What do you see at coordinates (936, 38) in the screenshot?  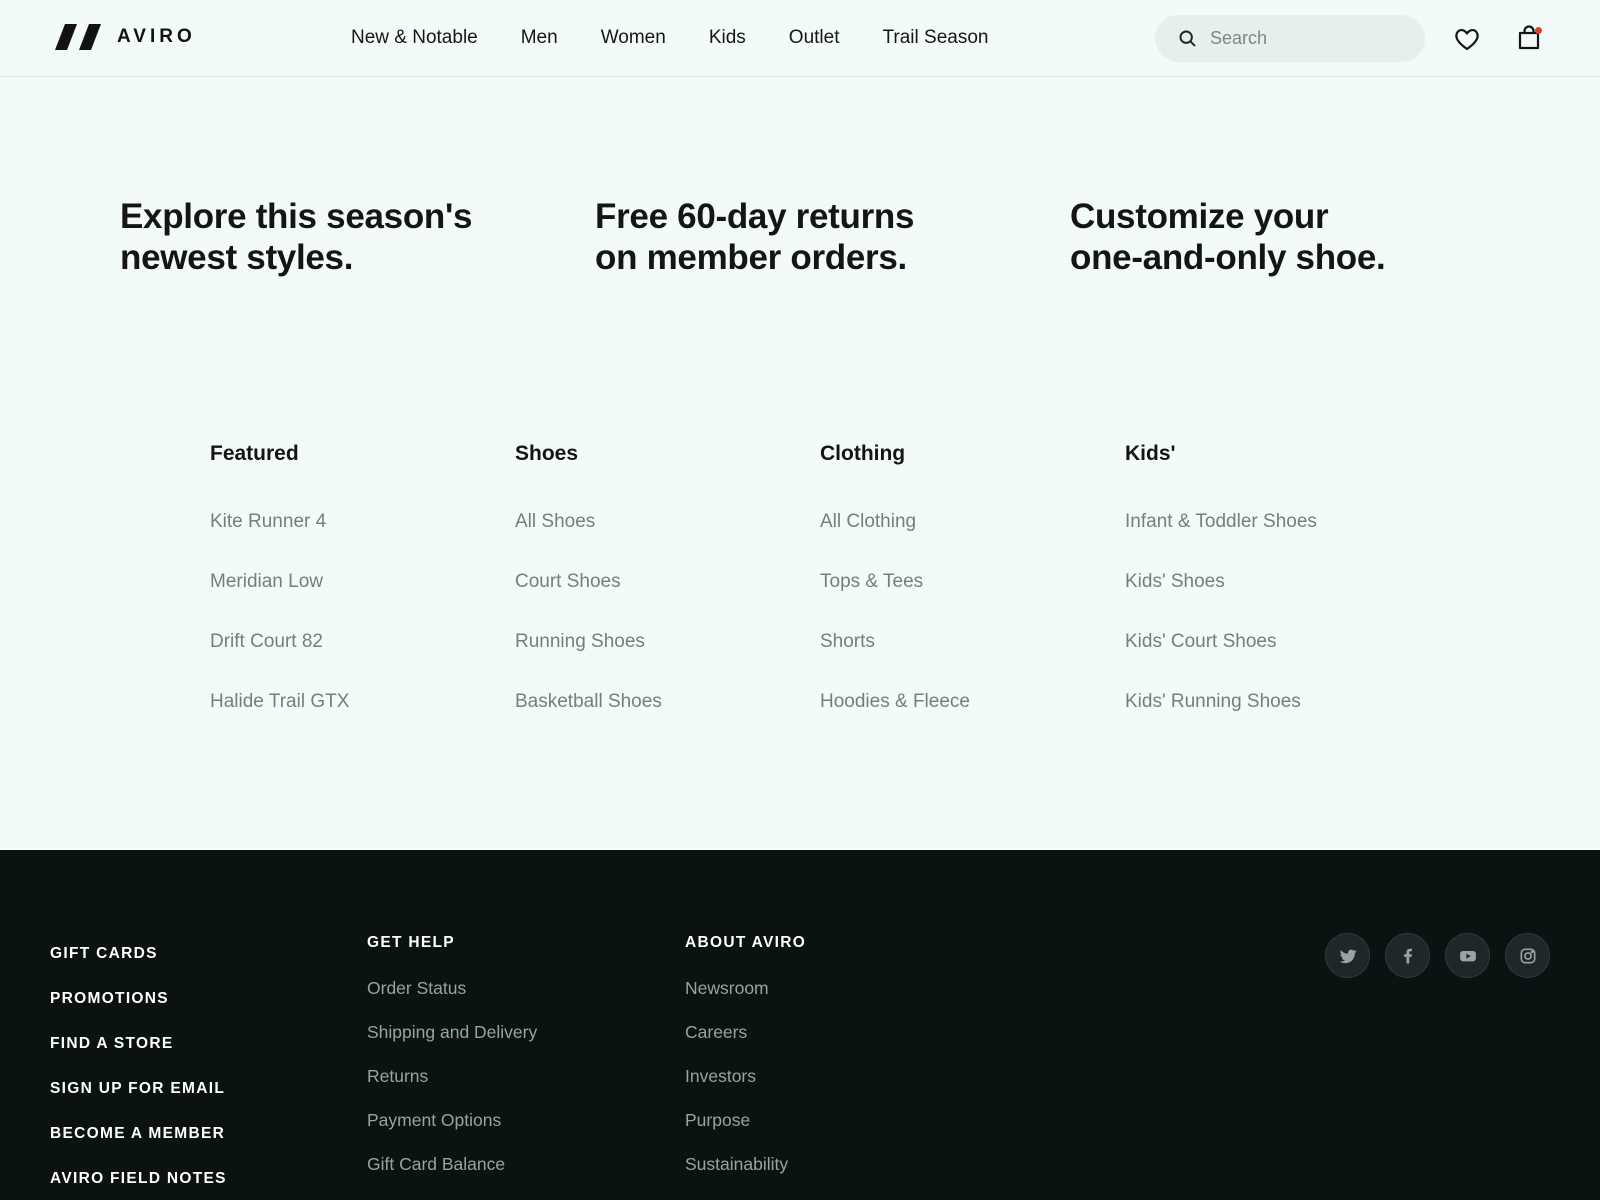 I see `nav-trail-season: Trail Season` at bounding box center [936, 38].